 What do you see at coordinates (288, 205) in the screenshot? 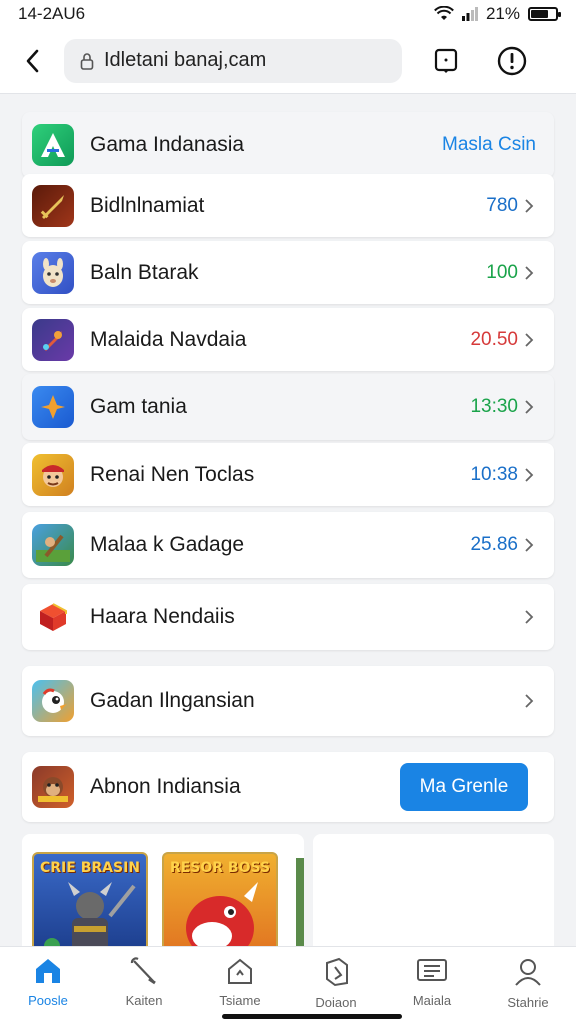
I see `list-item: Bidlnlnamiat 780` at bounding box center [288, 205].